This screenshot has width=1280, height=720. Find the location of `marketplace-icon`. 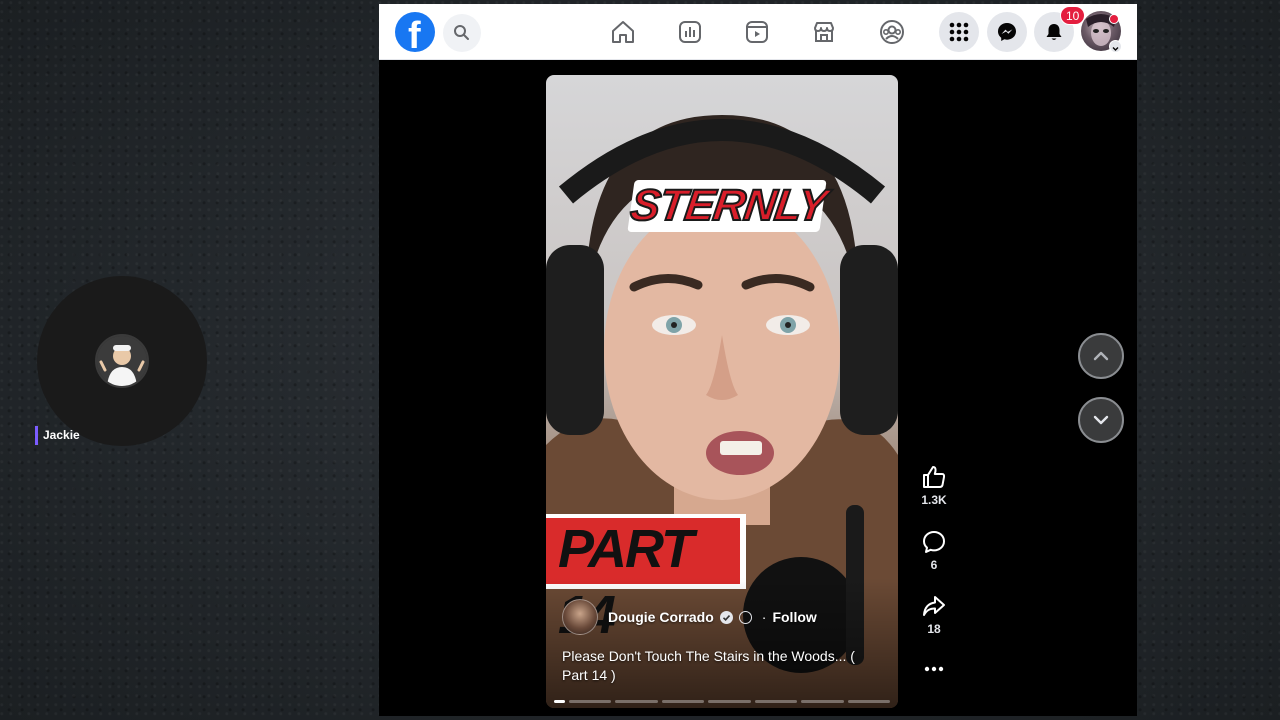

marketplace-icon is located at coordinates (824, 32).